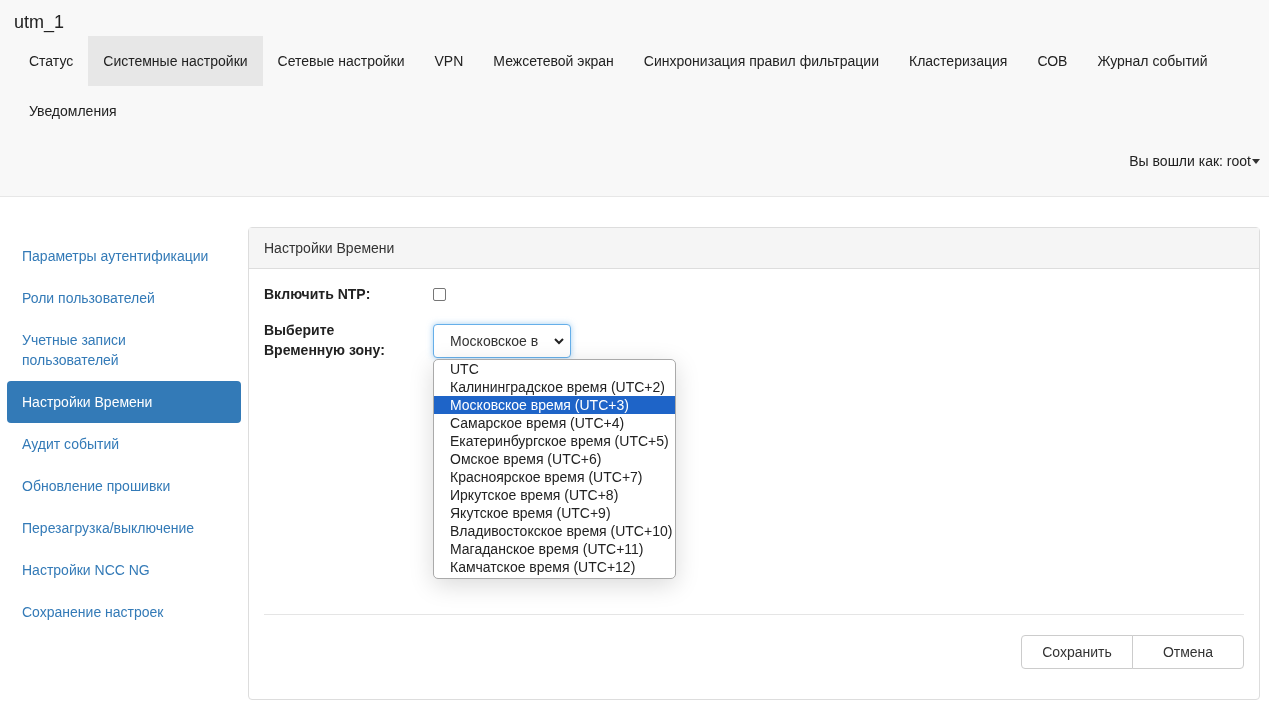 This screenshot has height=709, width=1269. I want to click on dropdown-option: Екатеринбургское время (UTC+5), so click(554, 441).